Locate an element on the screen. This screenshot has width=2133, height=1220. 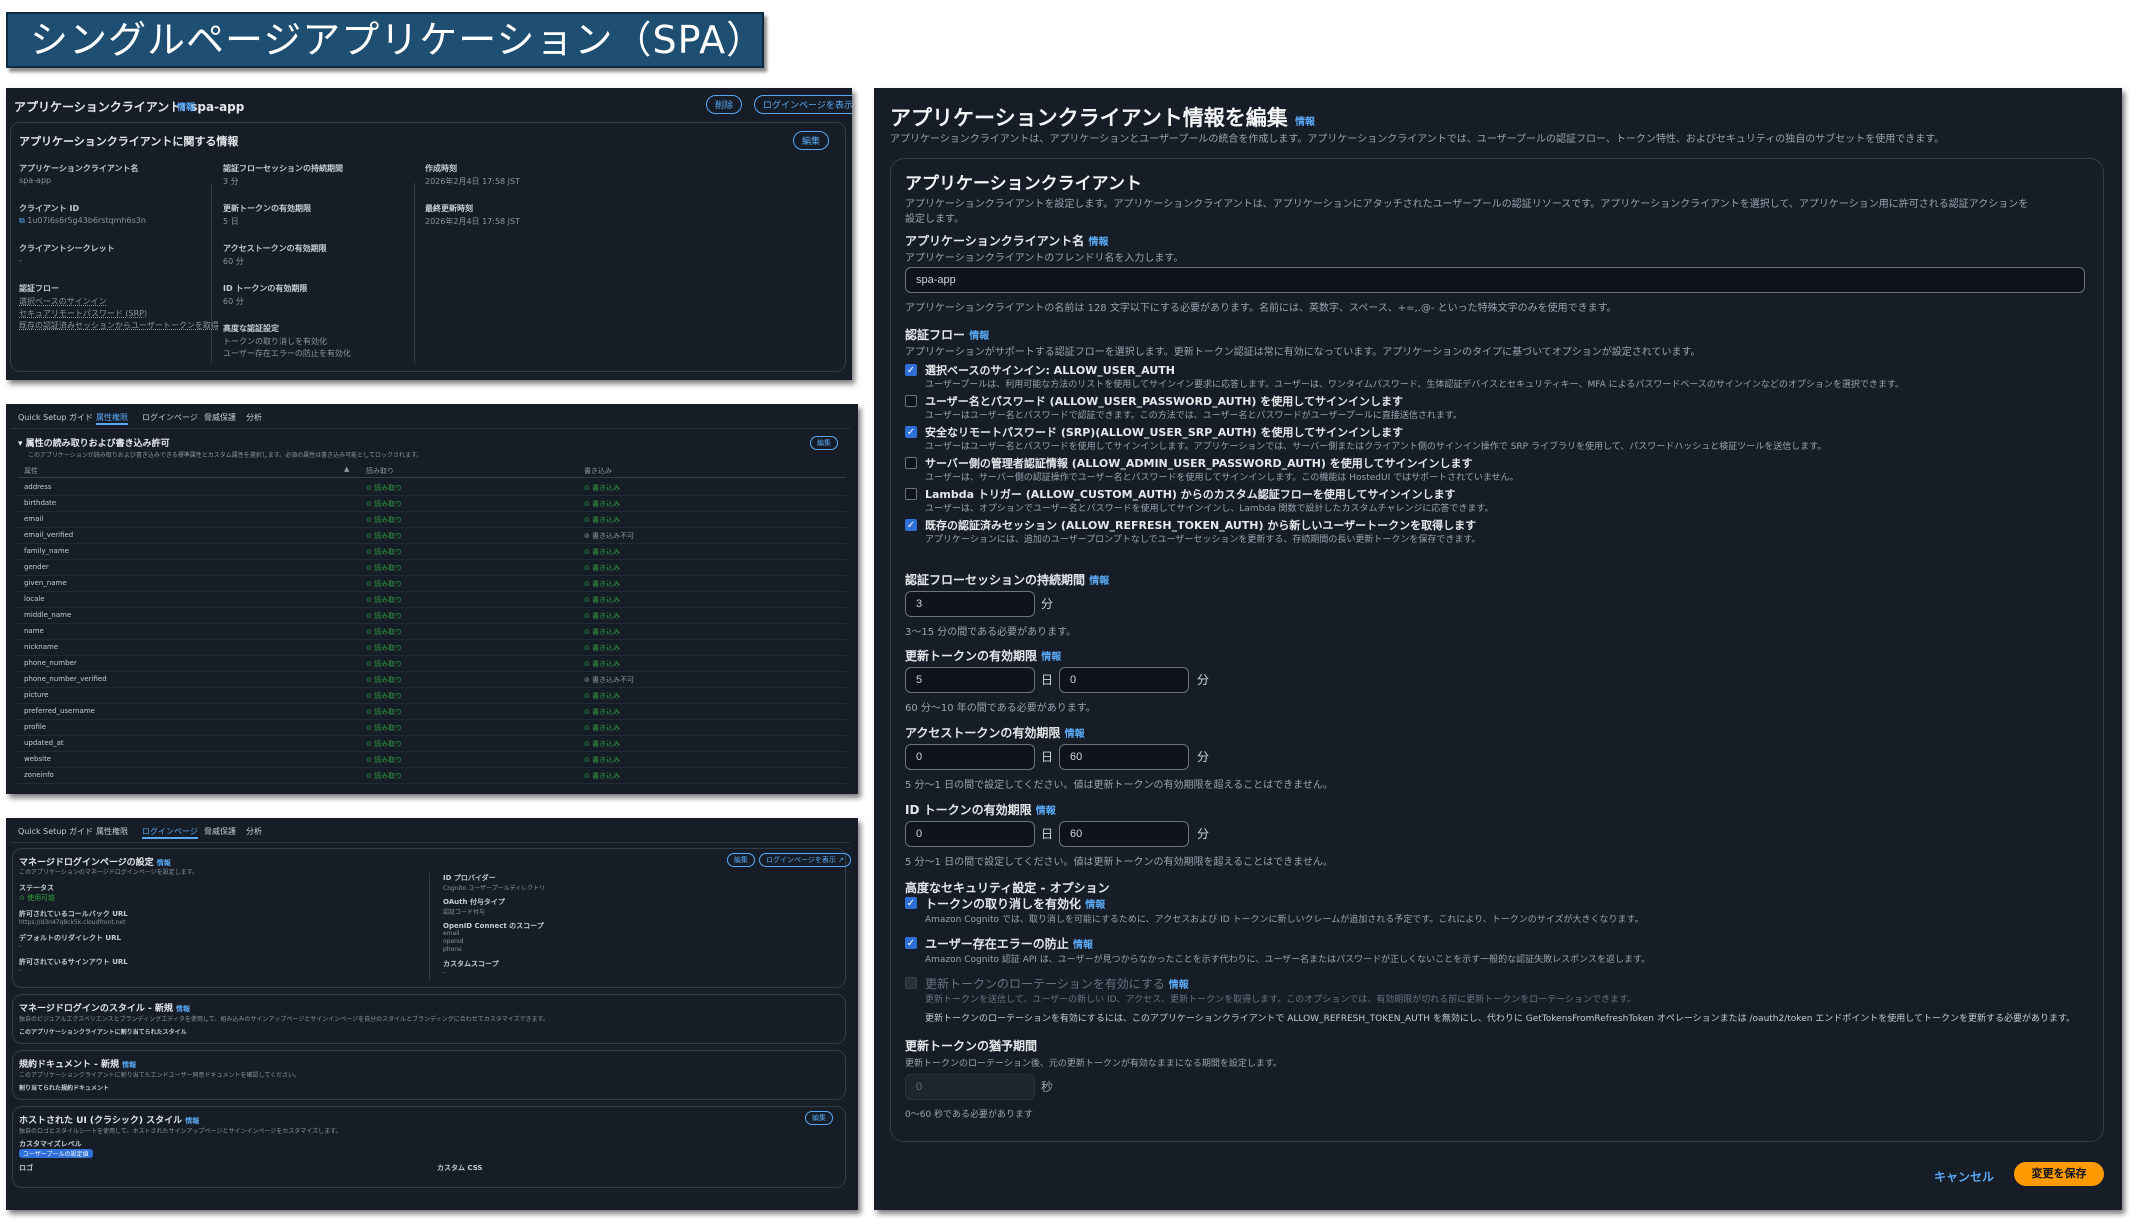
cancel-button: キャンセル is located at coordinates (1964, 1176).